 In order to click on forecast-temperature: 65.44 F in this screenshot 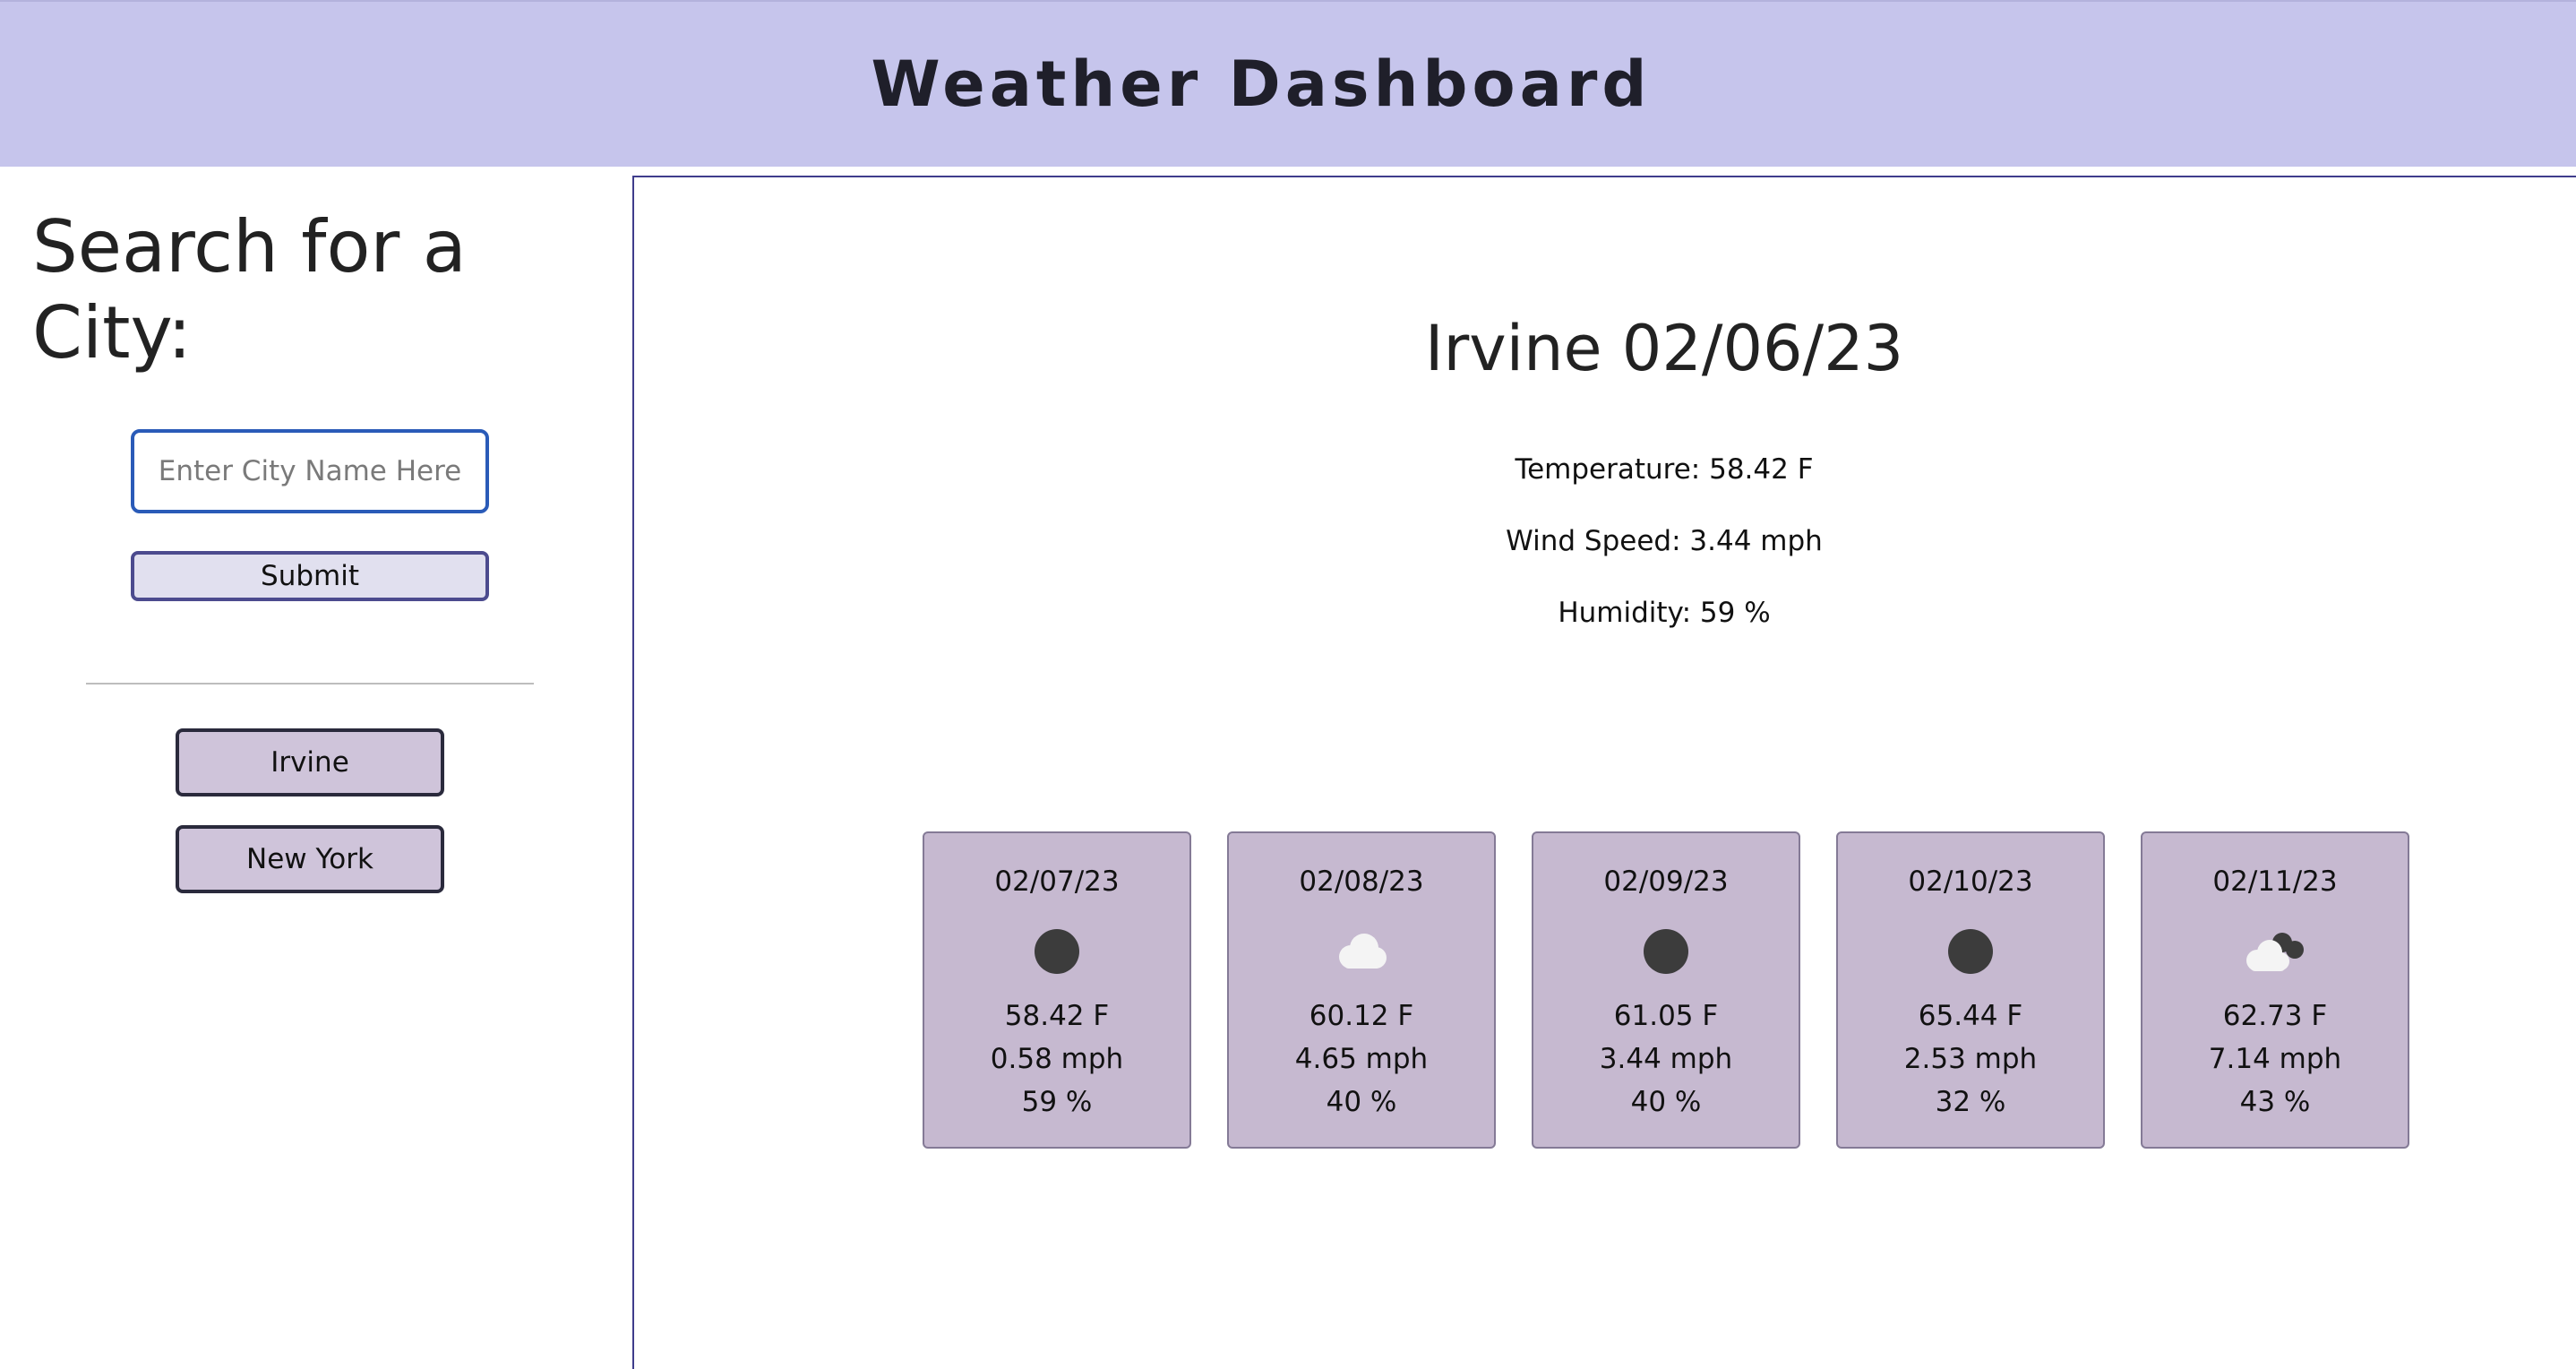, I will do `click(1970, 1016)`.